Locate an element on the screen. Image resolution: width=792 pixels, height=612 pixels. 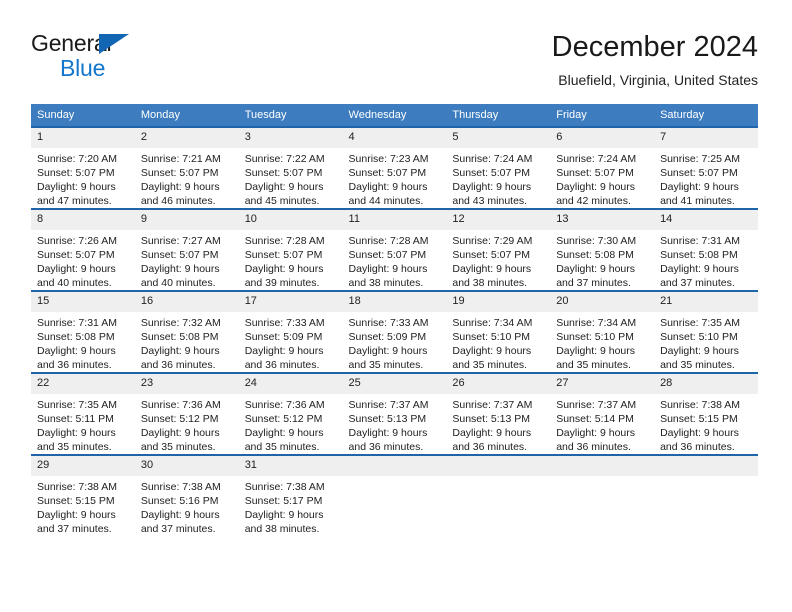
page-title: December 2024 is located at coordinates (654, 47).